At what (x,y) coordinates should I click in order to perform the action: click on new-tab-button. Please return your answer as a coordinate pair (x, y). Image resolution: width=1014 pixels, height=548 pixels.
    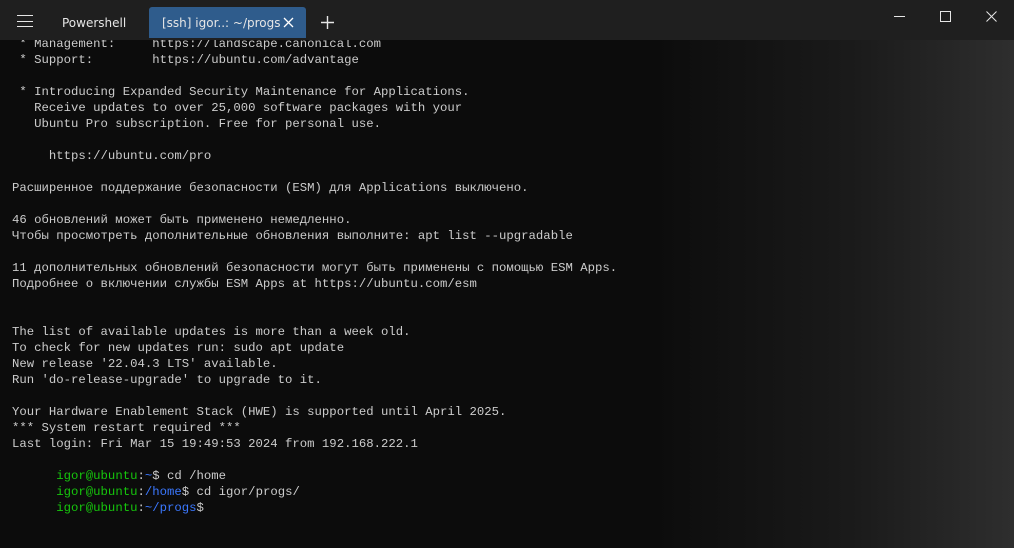
    Looking at the image, I should click on (327, 22).